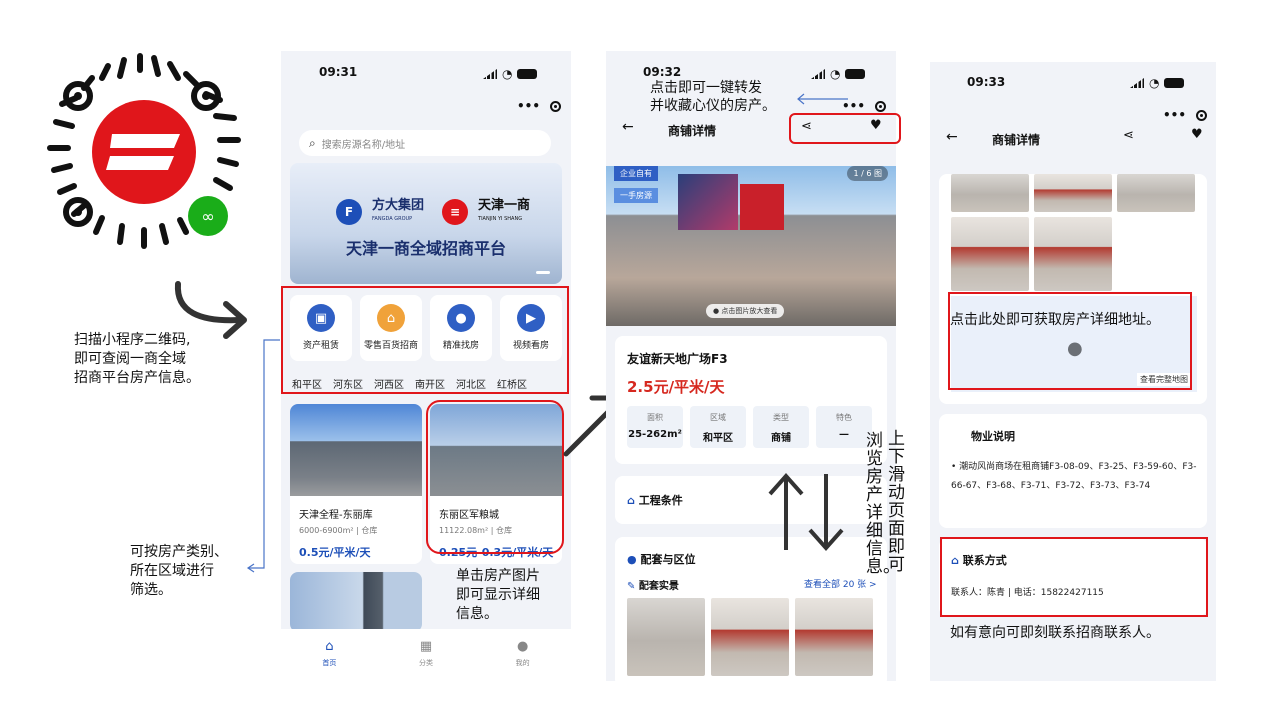 The width and height of the screenshot is (1280, 720). Describe the element at coordinates (1074, 577) in the screenshot. I see `highlight-contact` at that location.